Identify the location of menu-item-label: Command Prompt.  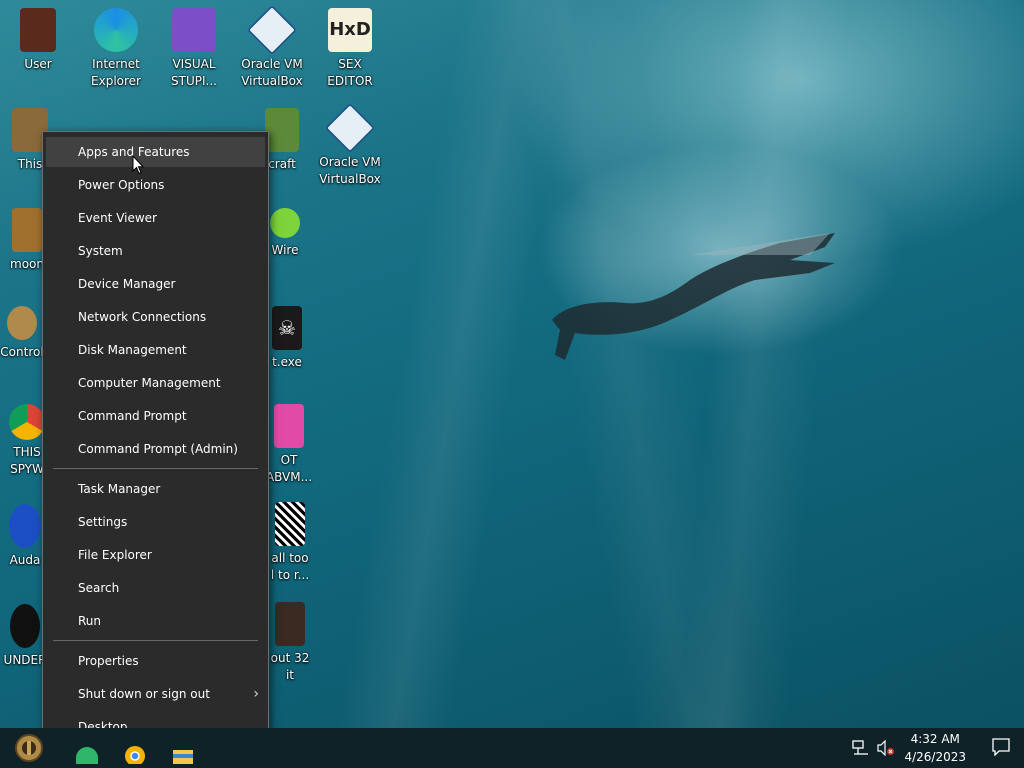
(132, 416).